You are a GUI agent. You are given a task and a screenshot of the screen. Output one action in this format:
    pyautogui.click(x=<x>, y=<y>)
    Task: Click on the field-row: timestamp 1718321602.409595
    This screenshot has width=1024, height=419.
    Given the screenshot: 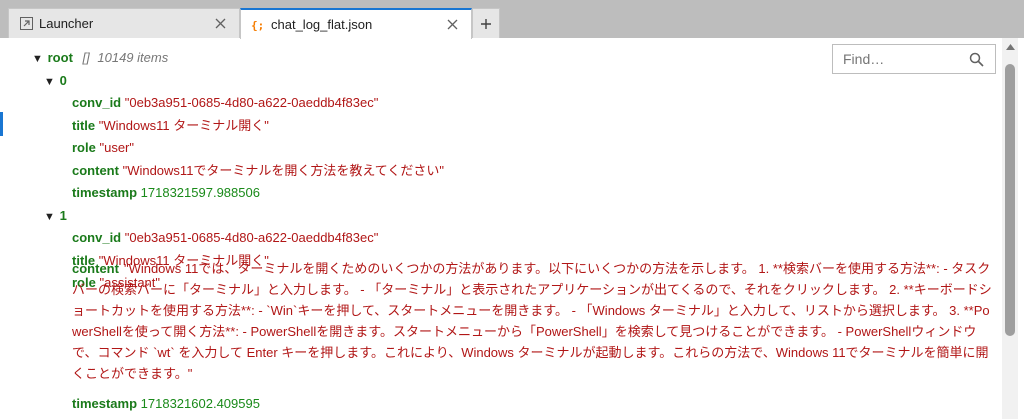 What is the action you would take?
    pyautogui.click(x=166, y=404)
    